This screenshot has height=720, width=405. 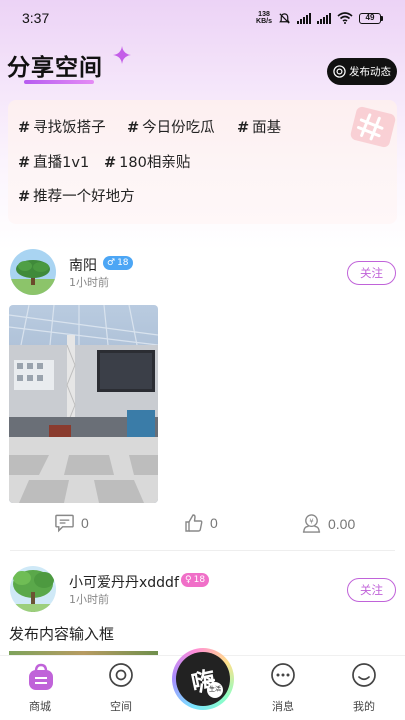 I want to click on hi-life-logo: 嗨 生活, so click(x=203, y=679).